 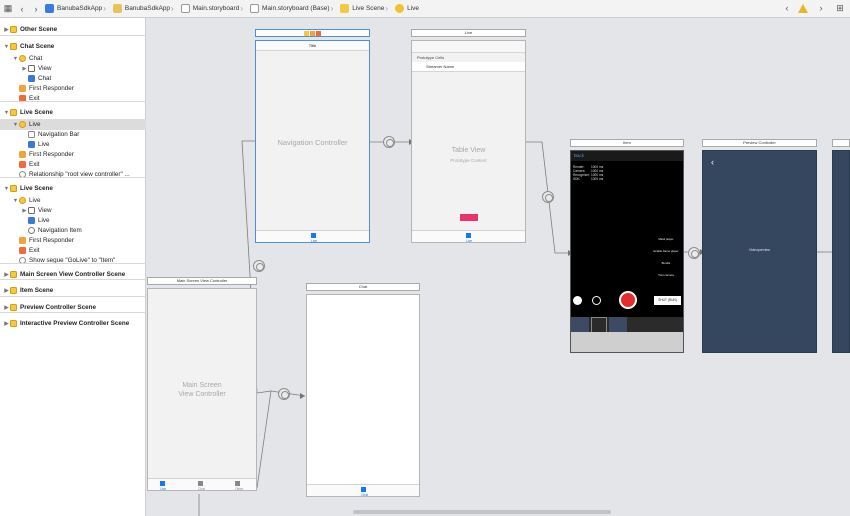 I want to click on table-cell: Streamer Name, so click(x=468, y=67).